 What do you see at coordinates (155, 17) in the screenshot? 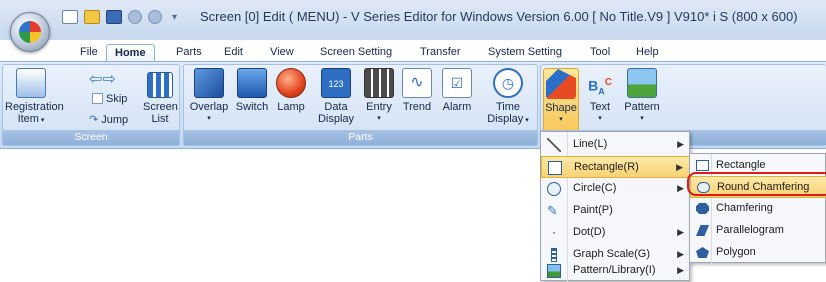
I see `redo-icon` at bounding box center [155, 17].